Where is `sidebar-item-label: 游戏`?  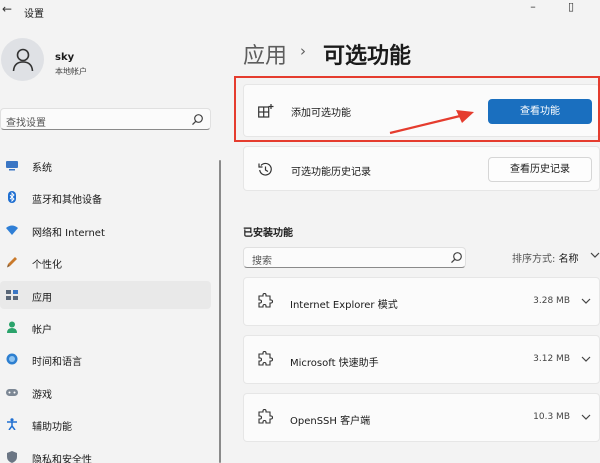
sidebar-item-label: 游戏 is located at coordinates (42, 395).